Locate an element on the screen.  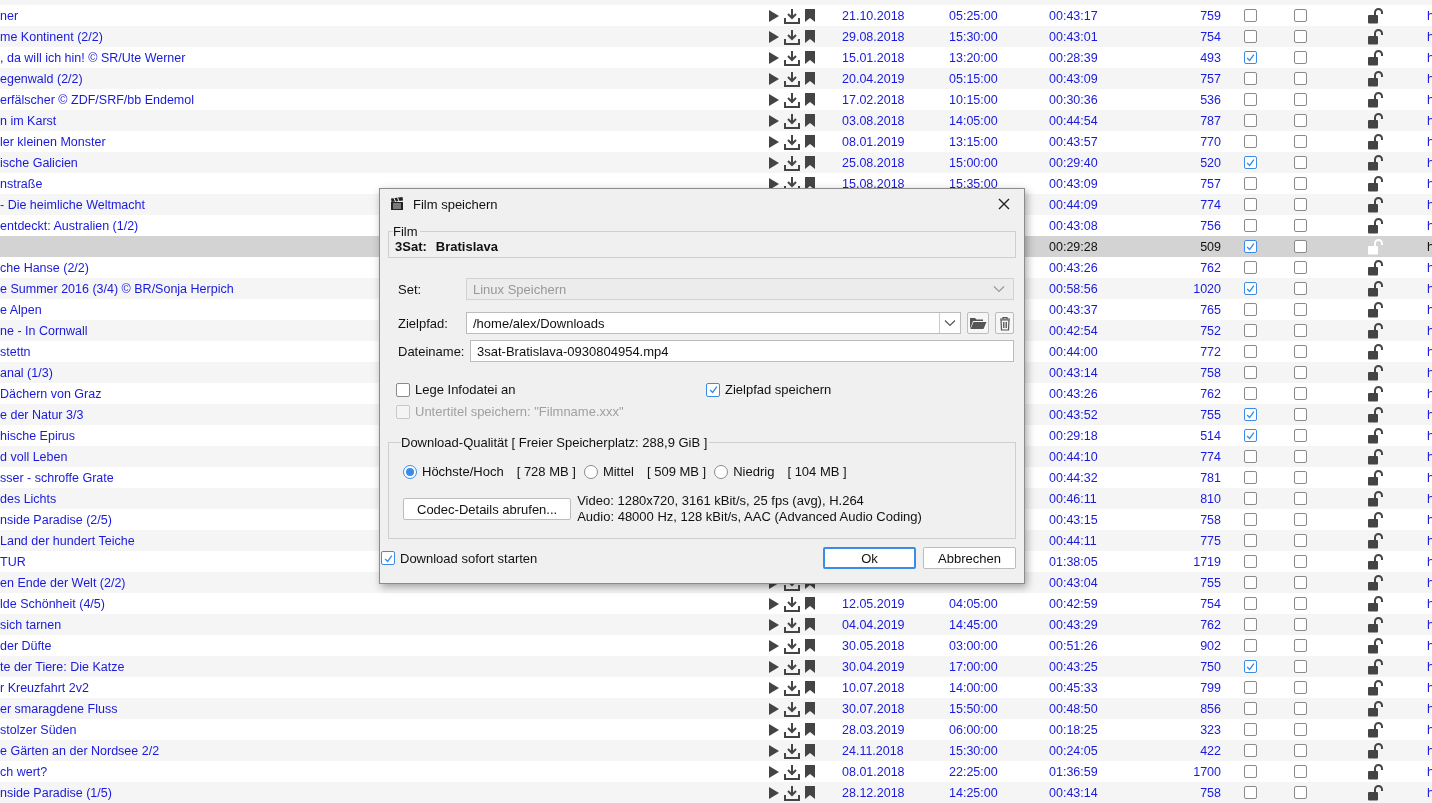
film-title: n im Karst is located at coordinates (28, 120).